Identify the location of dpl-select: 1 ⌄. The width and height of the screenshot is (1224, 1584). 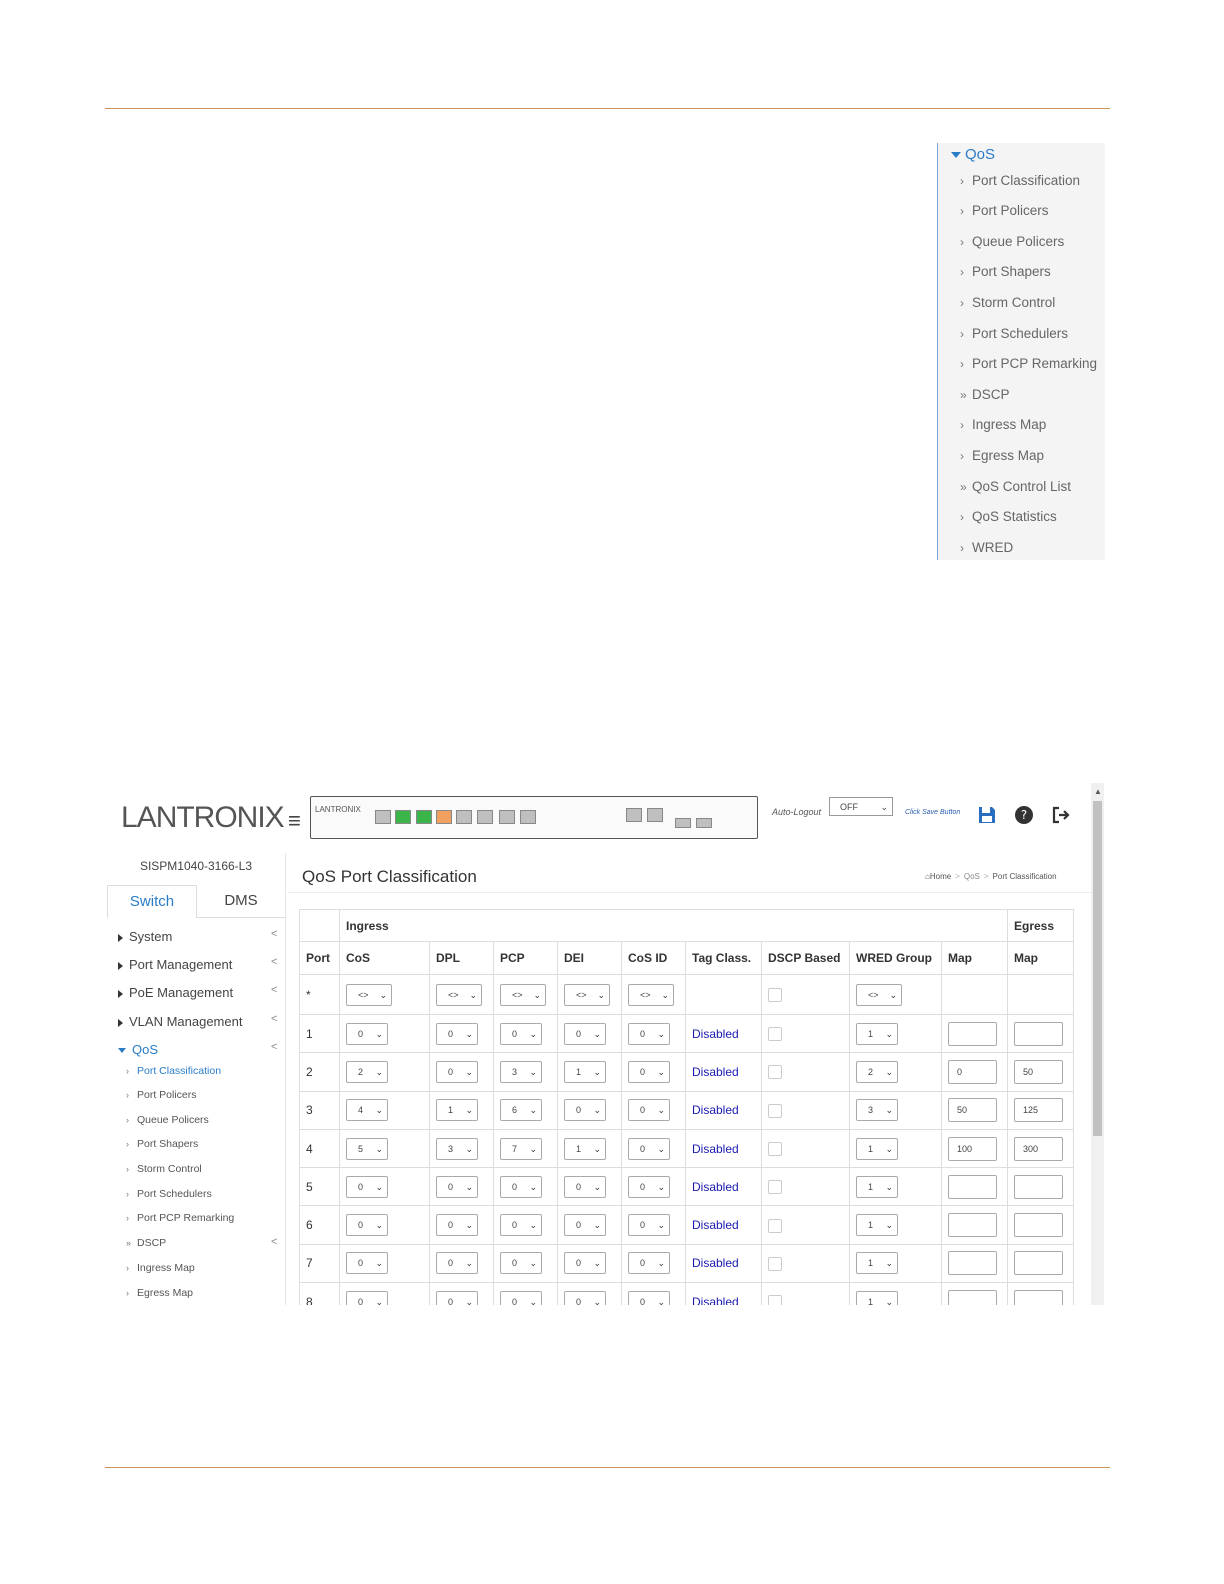
(457, 1110).